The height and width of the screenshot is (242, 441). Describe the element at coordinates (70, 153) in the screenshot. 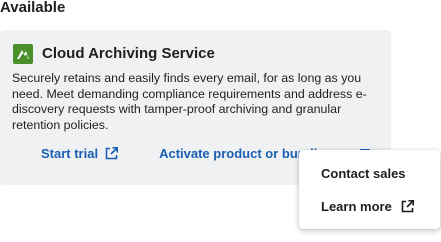

I see `start-trial-label: Start trial` at that location.